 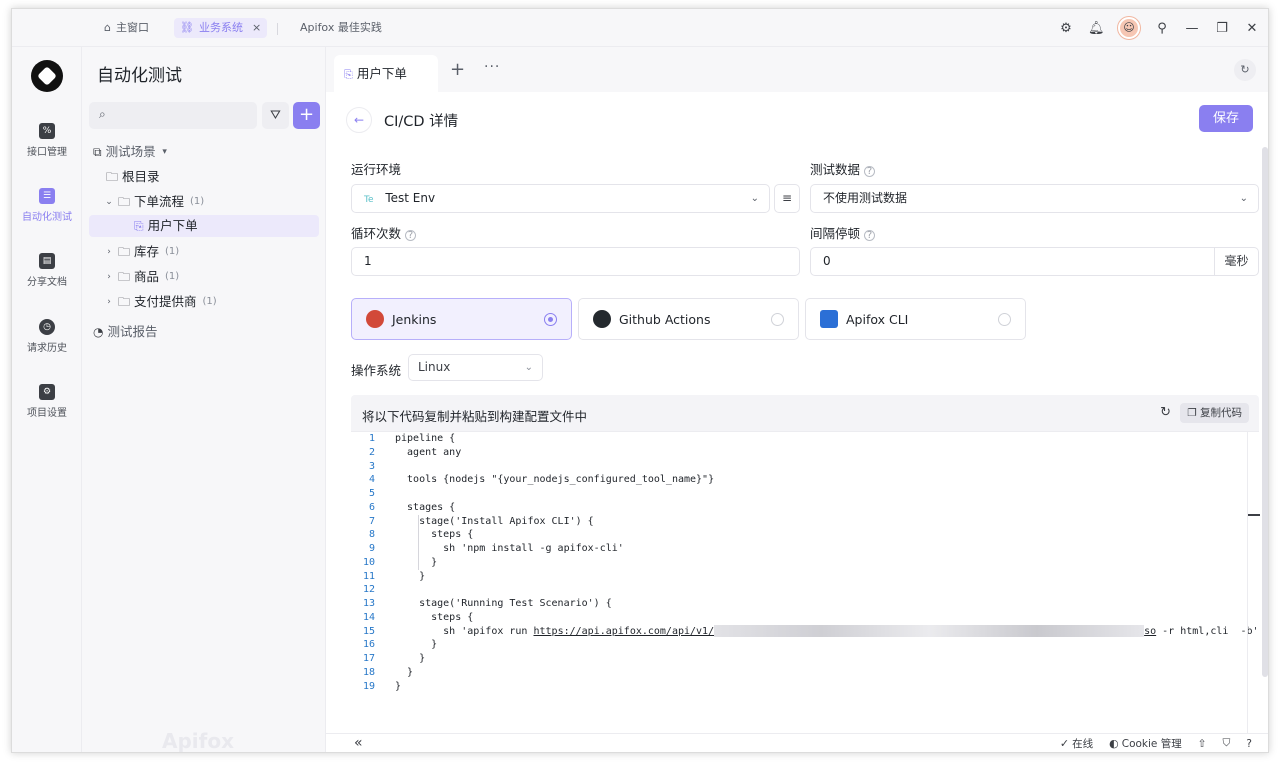 What do you see at coordinates (797, 742) in the screenshot?
I see `status-bar: « ✓ 在线 ◐ Cookie 管理 ⇧ ⛉ ?` at bounding box center [797, 742].